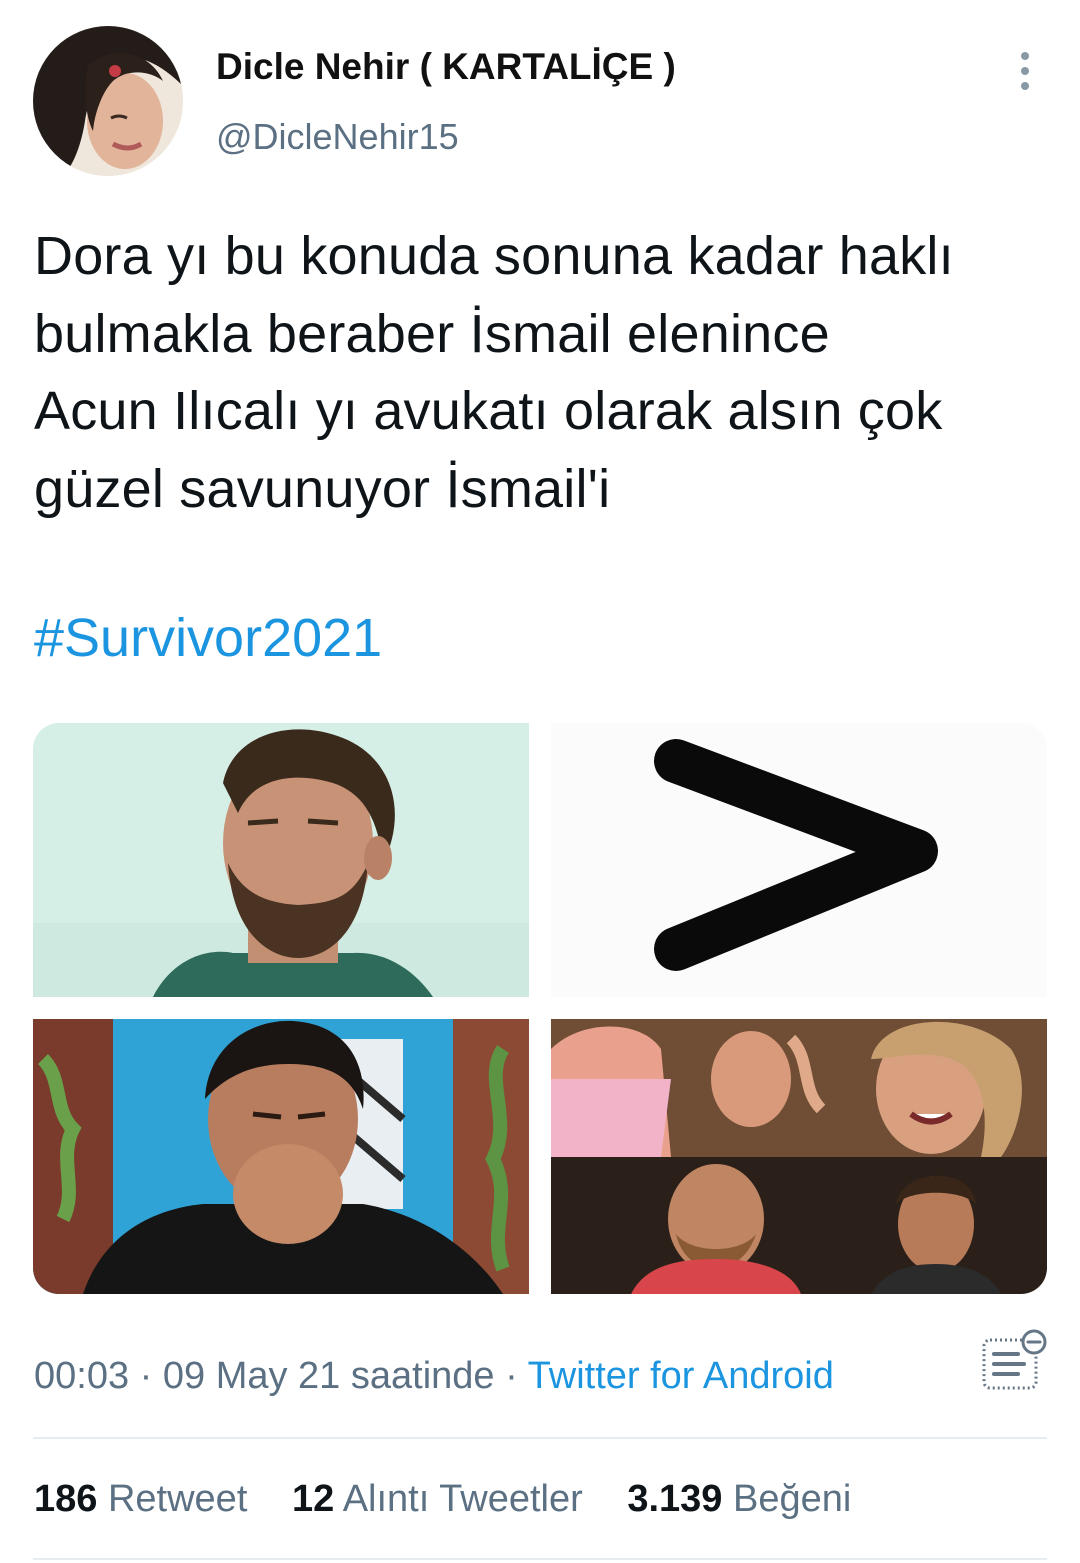  Describe the element at coordinates (208, 638) in the screenshot. I see `hashtag-link: #Survivor2021` at that location.